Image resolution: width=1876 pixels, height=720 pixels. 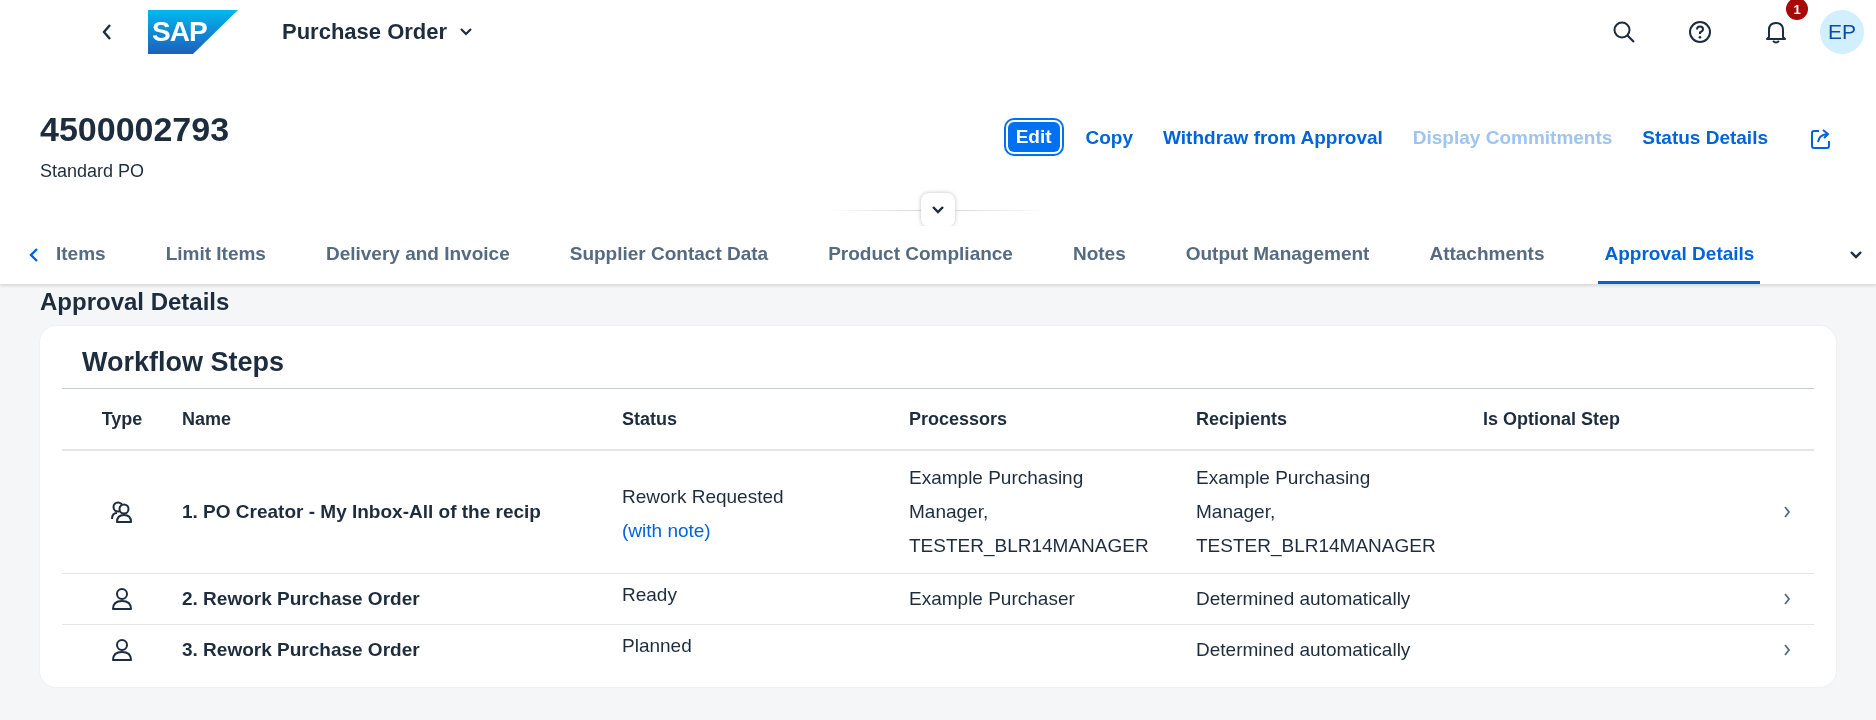 What do you see at coordinates (650, 595) in the screenshot?
I see `step-status: Ready` at bounding box center [650, 595].